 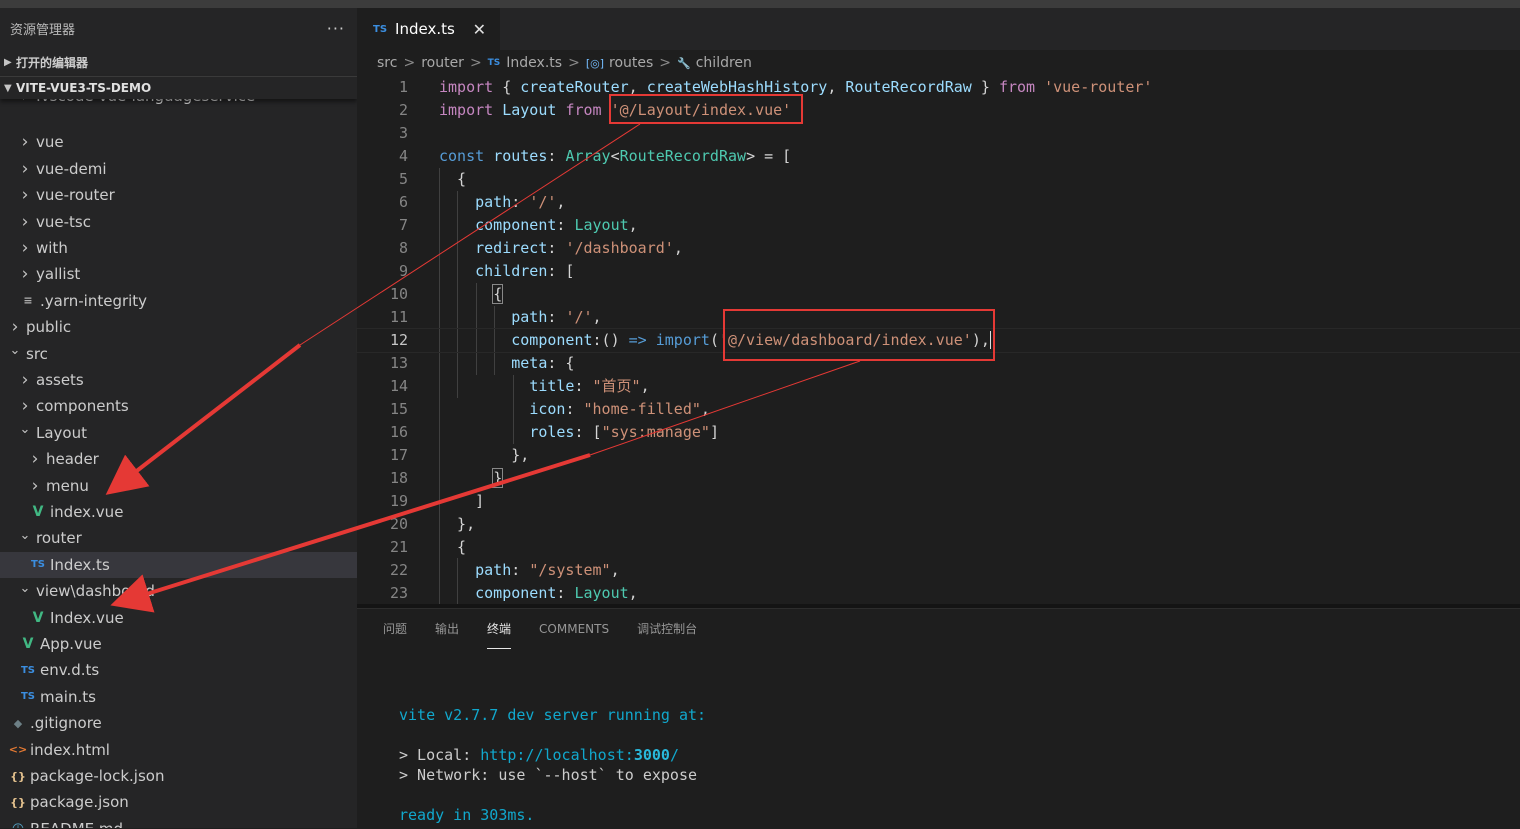 What do you see at coordinates (437, 501) in the screenshot?
I see `code-line: 19 ]` at bounding box center [437, 501].